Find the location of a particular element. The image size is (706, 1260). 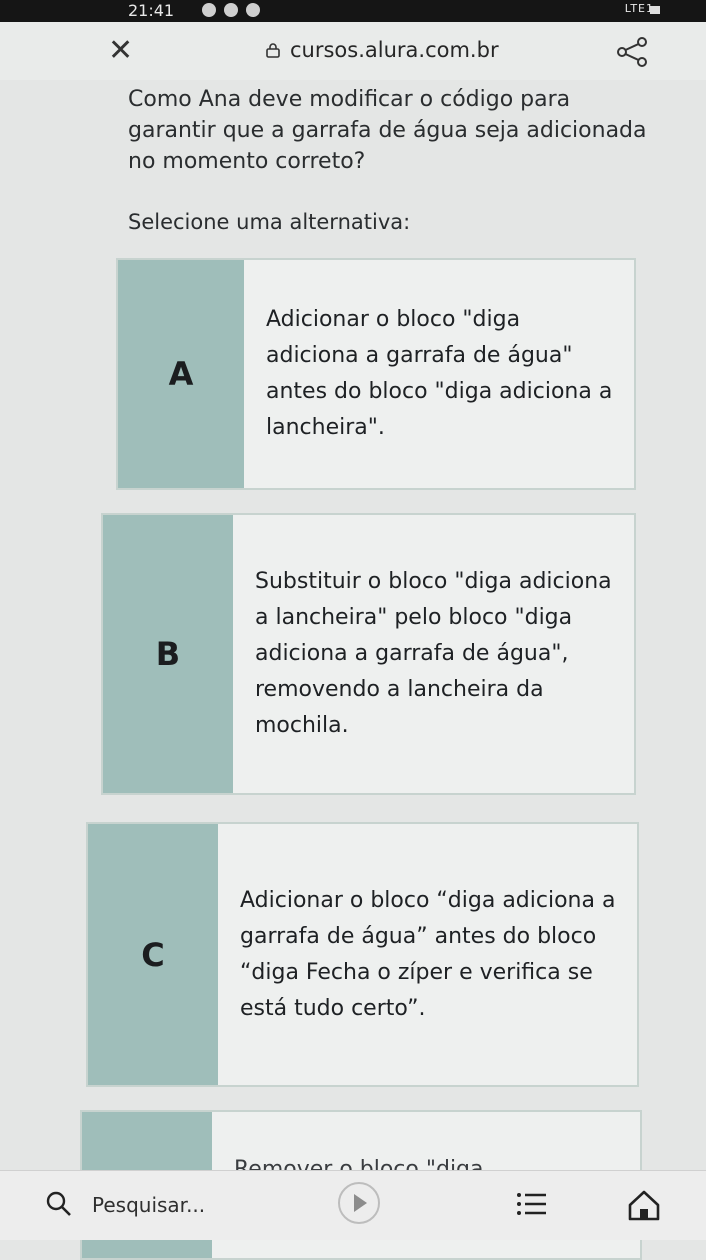

browser-url-bar: ✕ cursos.alura.com.br is located at coordinates (353, 51).